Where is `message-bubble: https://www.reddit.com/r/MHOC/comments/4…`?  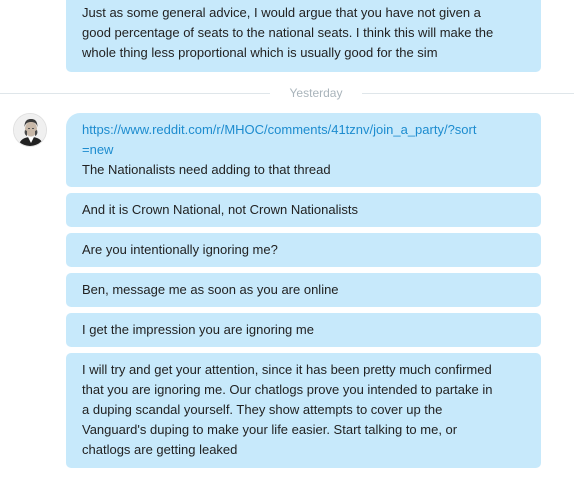 message-bubble: https://www.reddit.com/r/MHOC/comments/4… is located at coordinates (303, 150).